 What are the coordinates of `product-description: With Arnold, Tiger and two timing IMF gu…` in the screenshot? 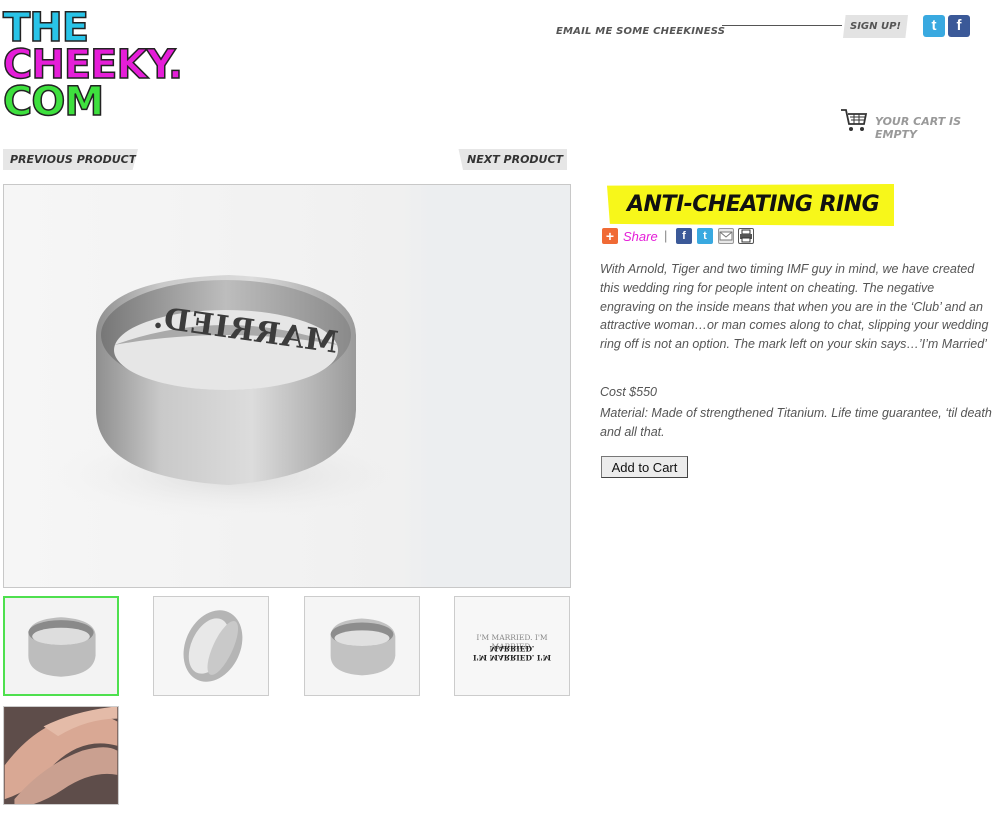 It's located at (794, 307).